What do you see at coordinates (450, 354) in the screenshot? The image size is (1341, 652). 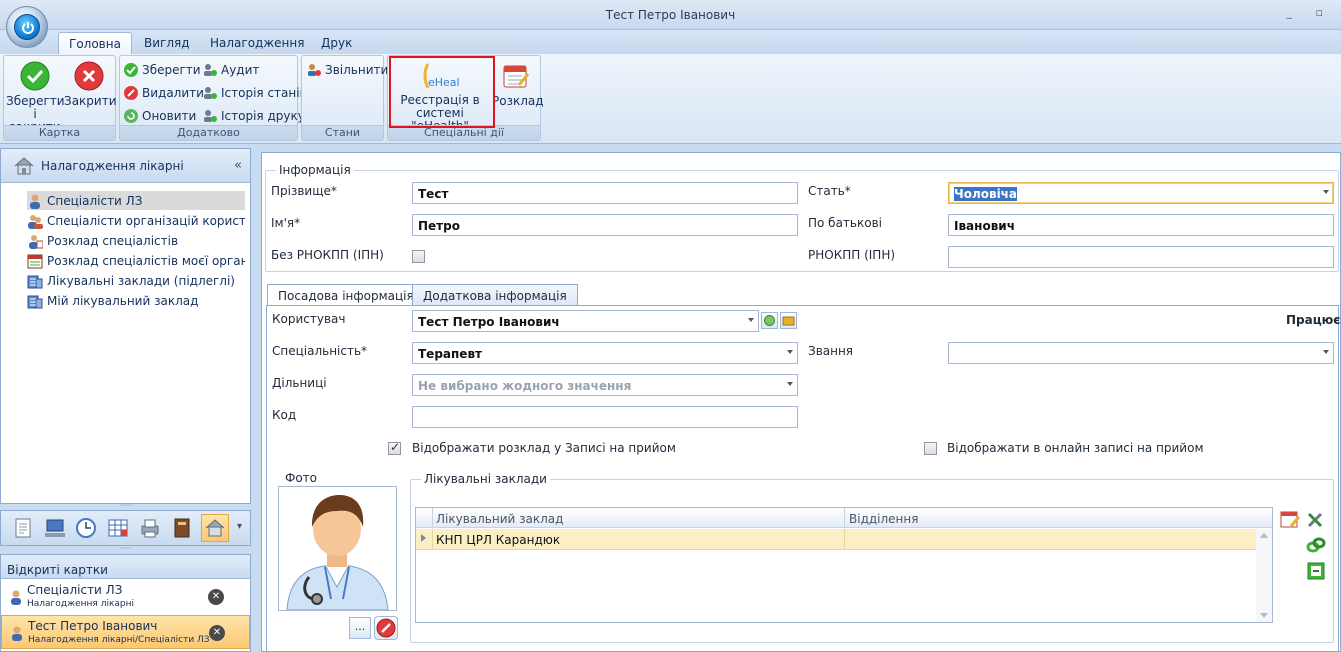 I see `specialty-value: Терапевт` at bounding box center [450, 354].